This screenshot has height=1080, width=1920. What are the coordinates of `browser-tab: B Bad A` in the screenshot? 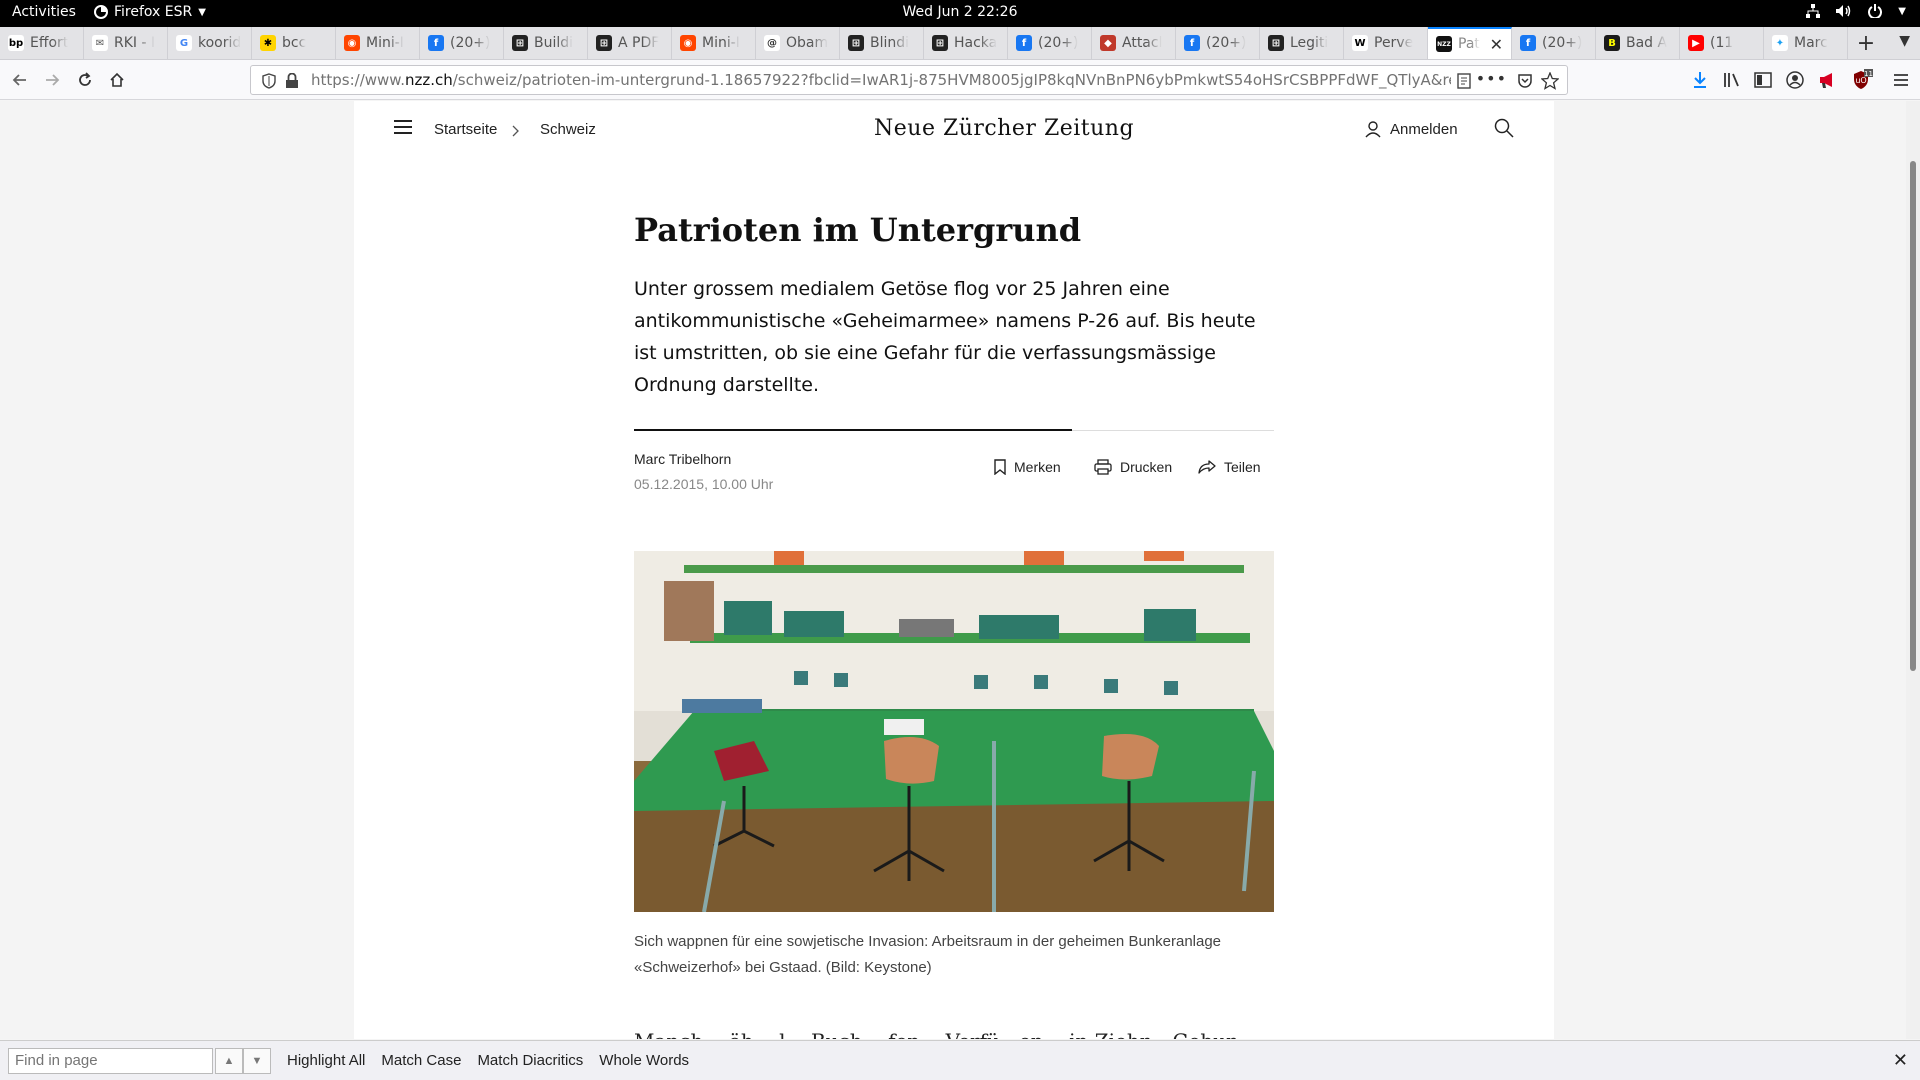 It's located at (1638, 43).